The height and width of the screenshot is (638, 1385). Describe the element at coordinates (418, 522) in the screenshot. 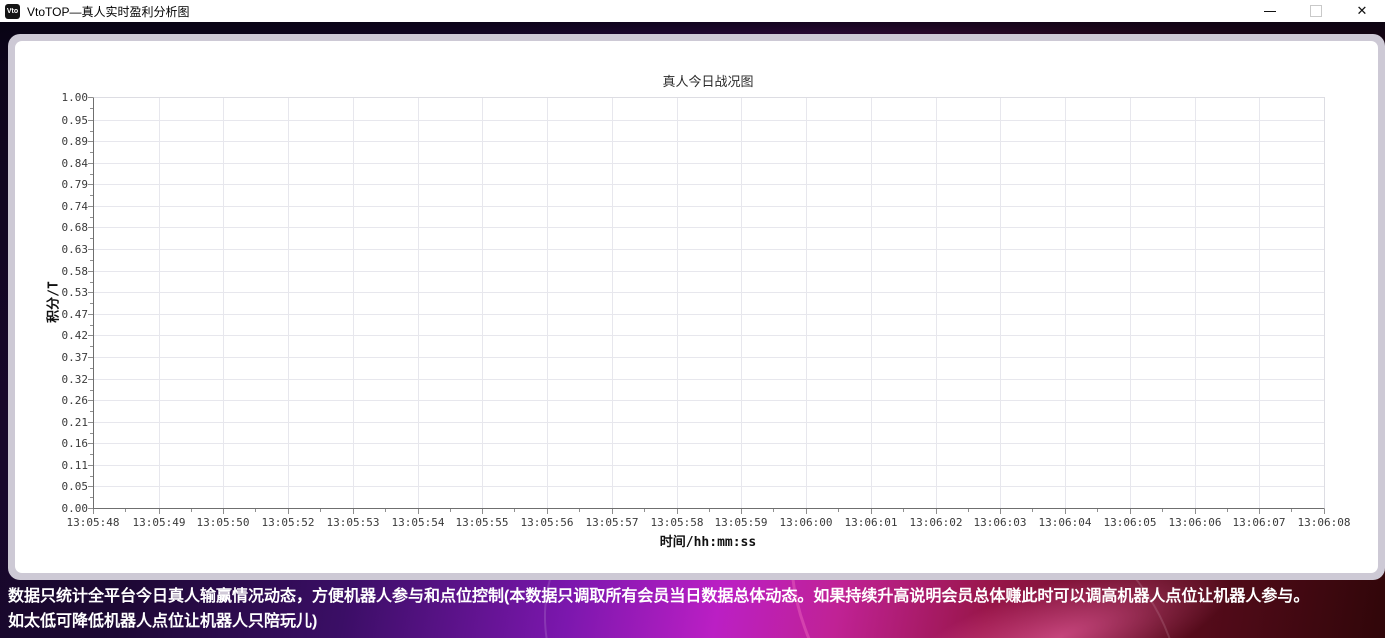

I see `x-tick-label: 13:05:54` at that location.